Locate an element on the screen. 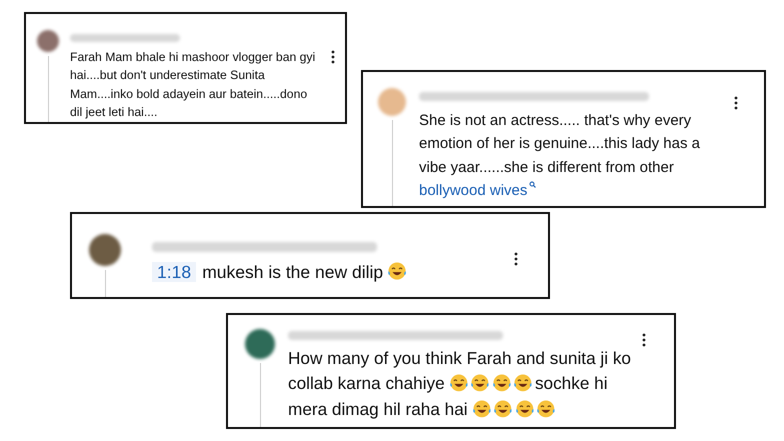 This screenshot has width=784, height=441. search-link: bollywood wives is located at coordinates (478, 190).